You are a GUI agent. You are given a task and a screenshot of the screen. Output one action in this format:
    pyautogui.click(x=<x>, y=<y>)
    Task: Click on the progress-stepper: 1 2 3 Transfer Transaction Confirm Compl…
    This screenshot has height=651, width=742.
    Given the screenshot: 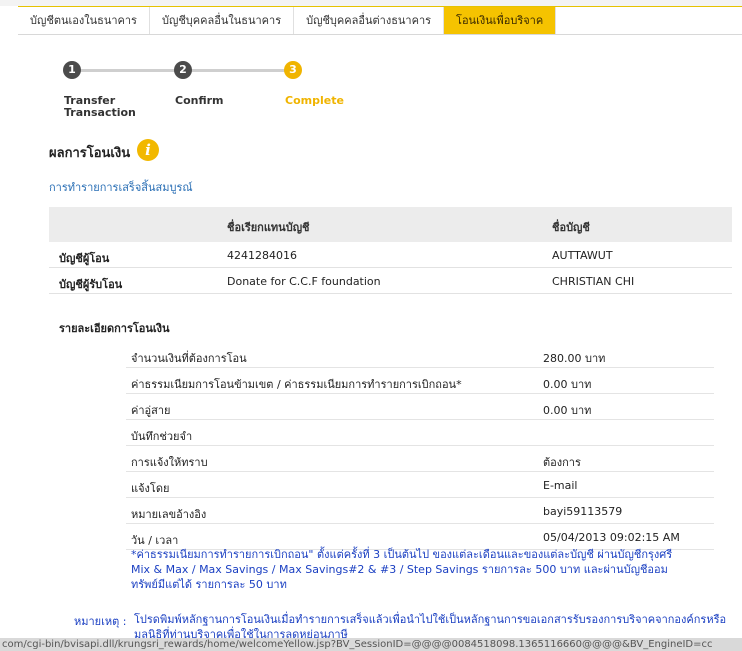 What is the action you would take?
    pyautogui.click(x=213, y=93)
    